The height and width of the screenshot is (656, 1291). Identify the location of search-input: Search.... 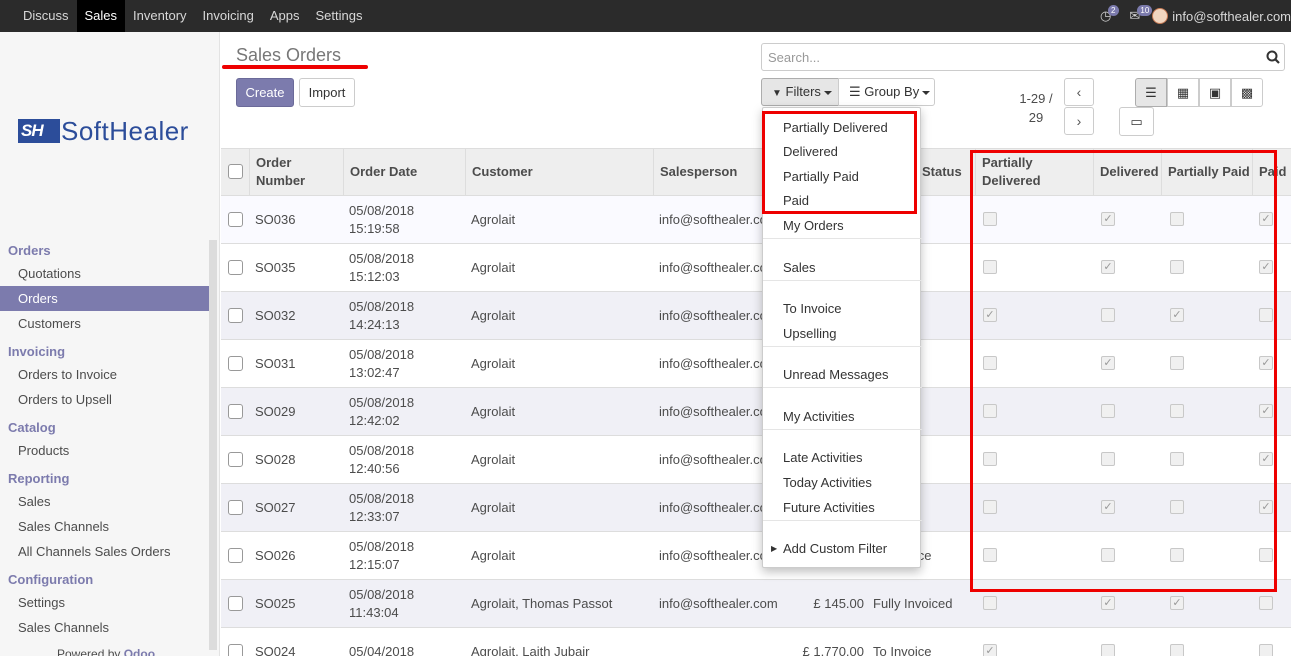
(1023, 57).